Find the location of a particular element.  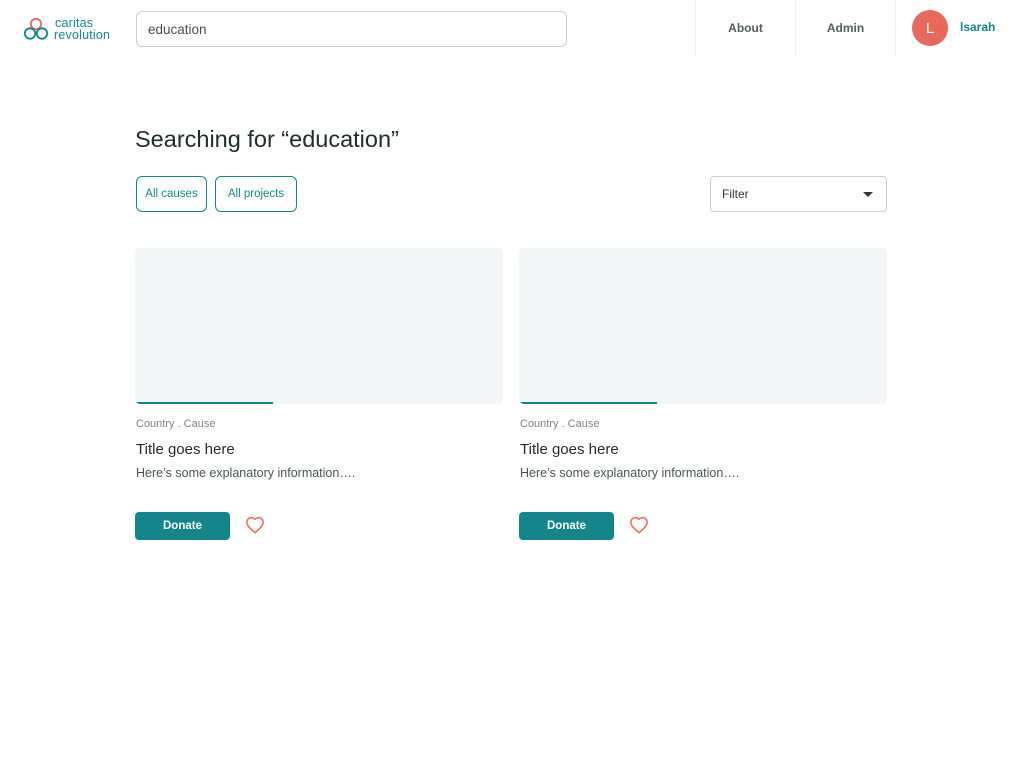

top-bar: caritas revolution About Admin L lsarah is located at coordinates (512, 28).